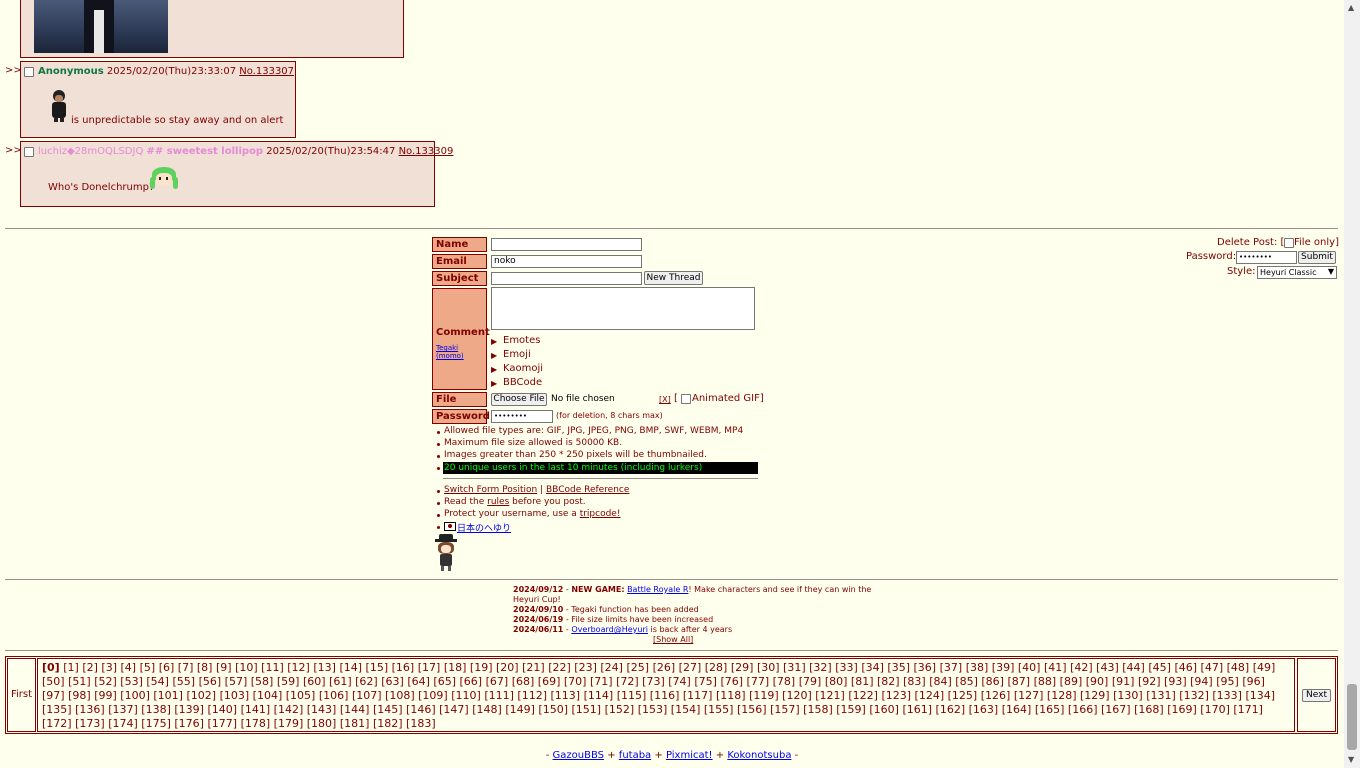  What do you see at coordinates (266, 71) in the screenshot?
I see `post-number-link: No.133307` at bounding box center [266, 71].